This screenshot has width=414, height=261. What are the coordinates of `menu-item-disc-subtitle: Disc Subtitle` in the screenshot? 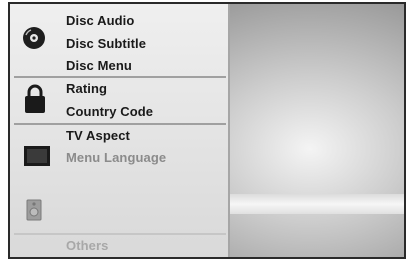 It's located at (106, 43).